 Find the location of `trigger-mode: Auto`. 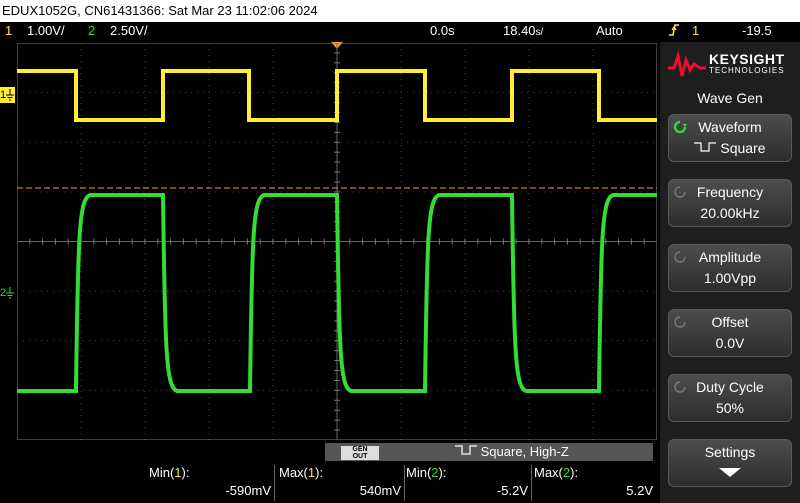

trigger-mode: Auto is located at coordinates (609, 31).